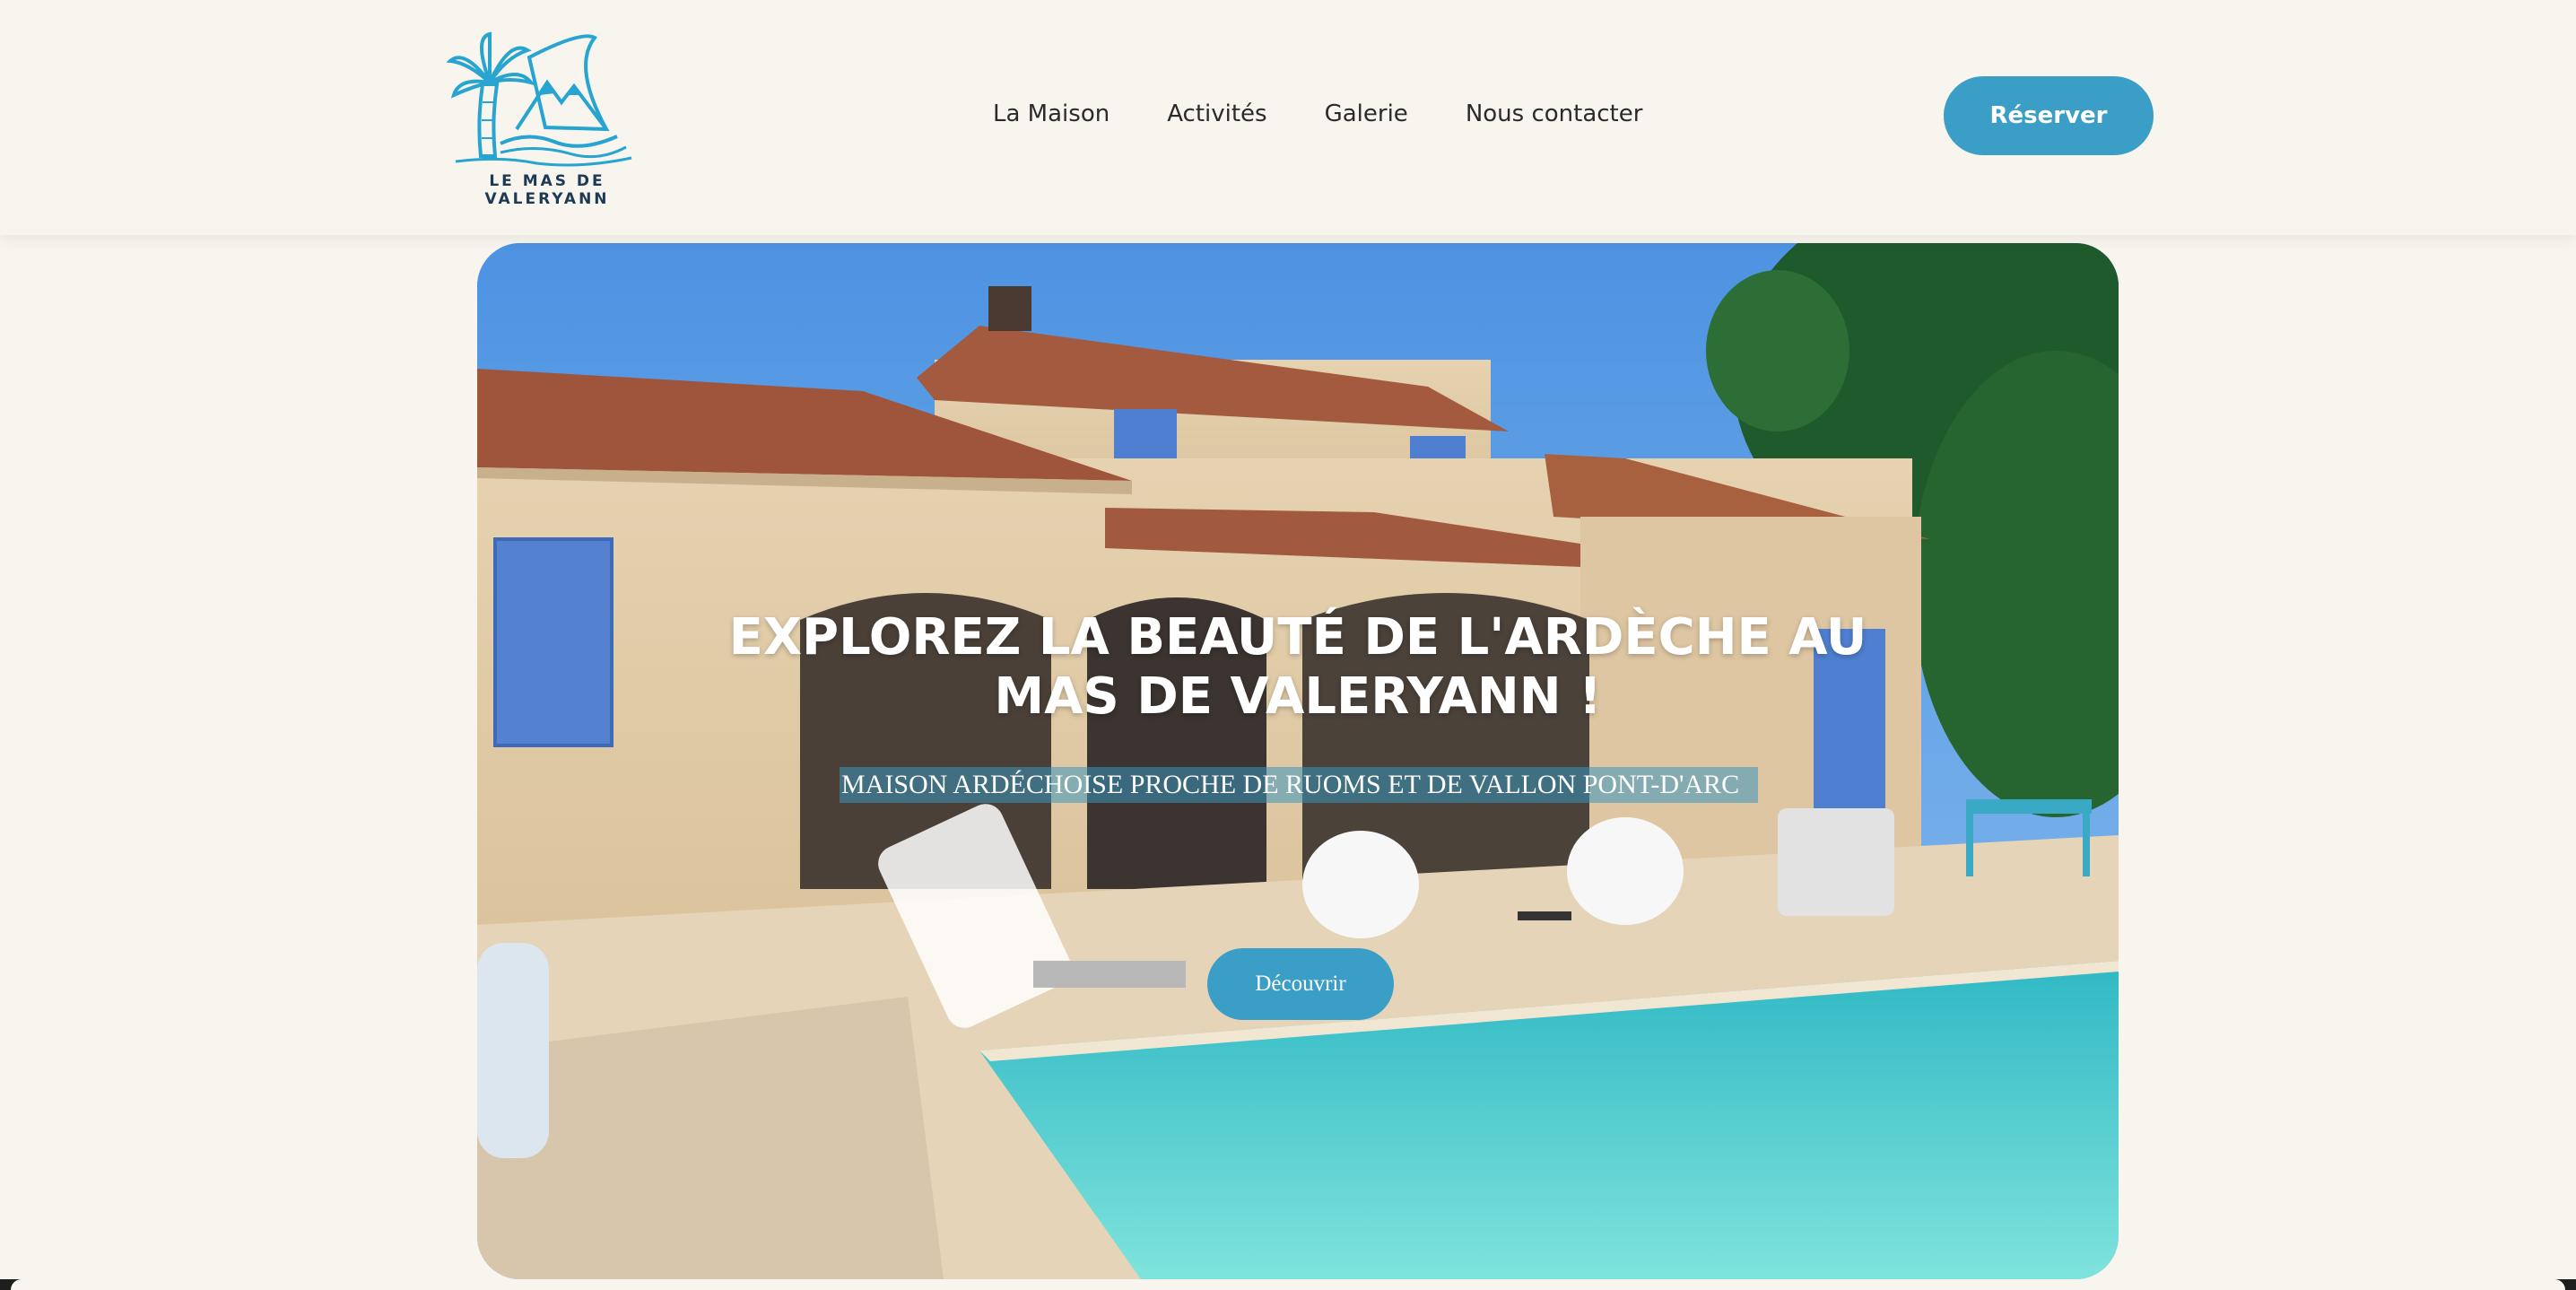  I want to click on brand-logo: LE MAS DE VALERYANN, so click(547, 117).